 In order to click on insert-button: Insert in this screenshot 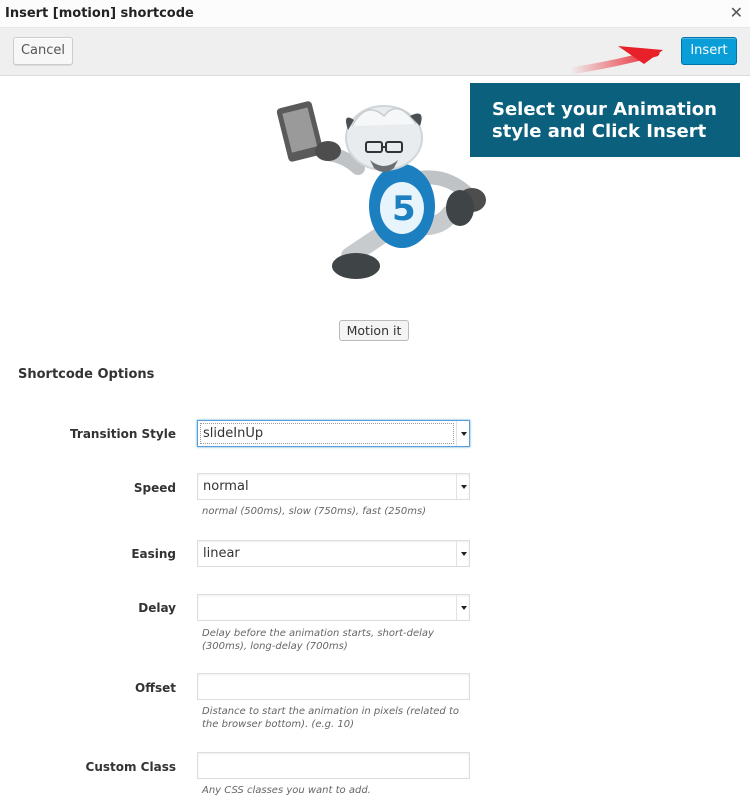, I will do `click(709, 51)`.